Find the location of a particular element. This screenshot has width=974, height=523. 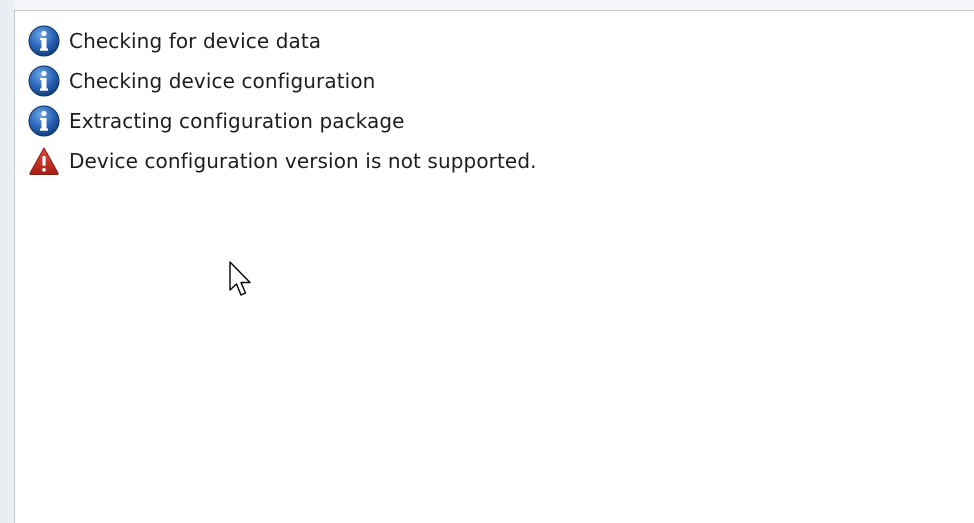

log-entry-text: Checking for device data is located at coordinates (195, 41).